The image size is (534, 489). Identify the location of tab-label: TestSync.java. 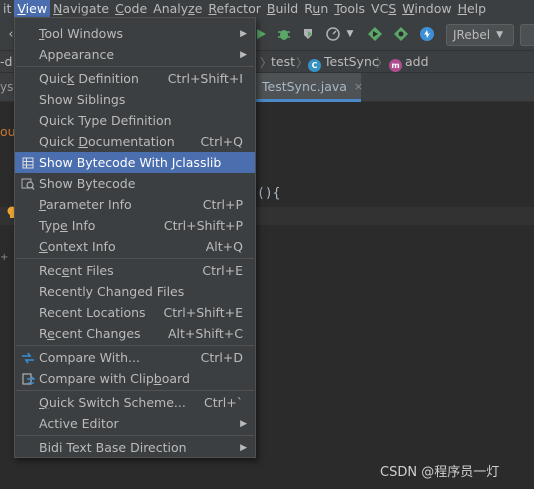
(304, 86).